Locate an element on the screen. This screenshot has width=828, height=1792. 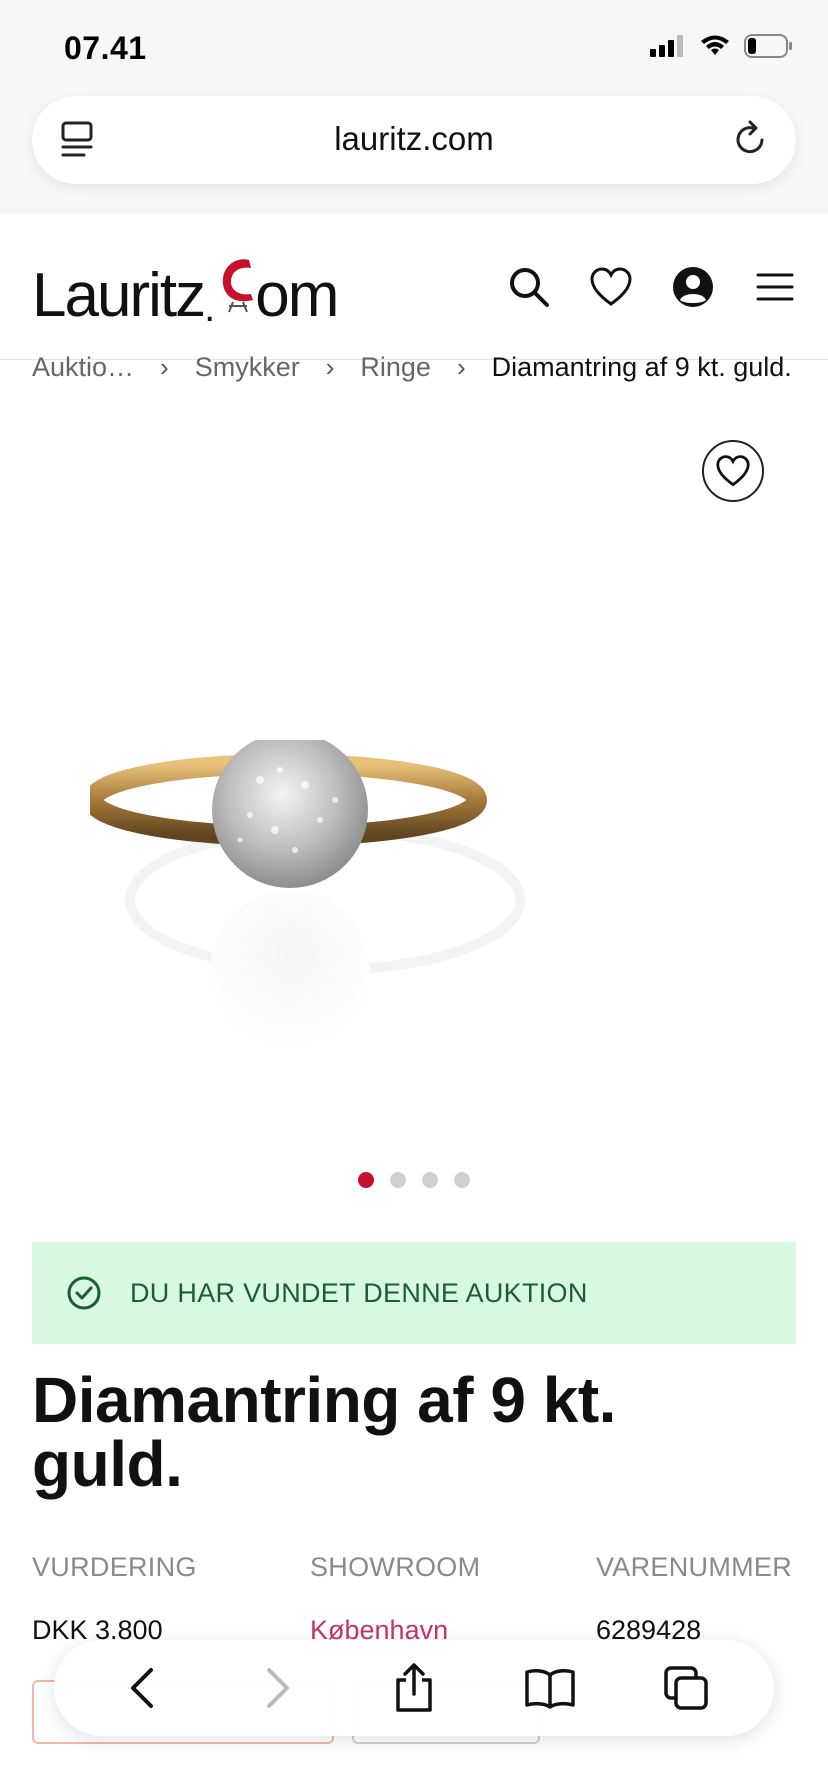
auction-won-banner: DU HAR VUNDET DENNE AUKTION is located at coordinates (414, 1293).